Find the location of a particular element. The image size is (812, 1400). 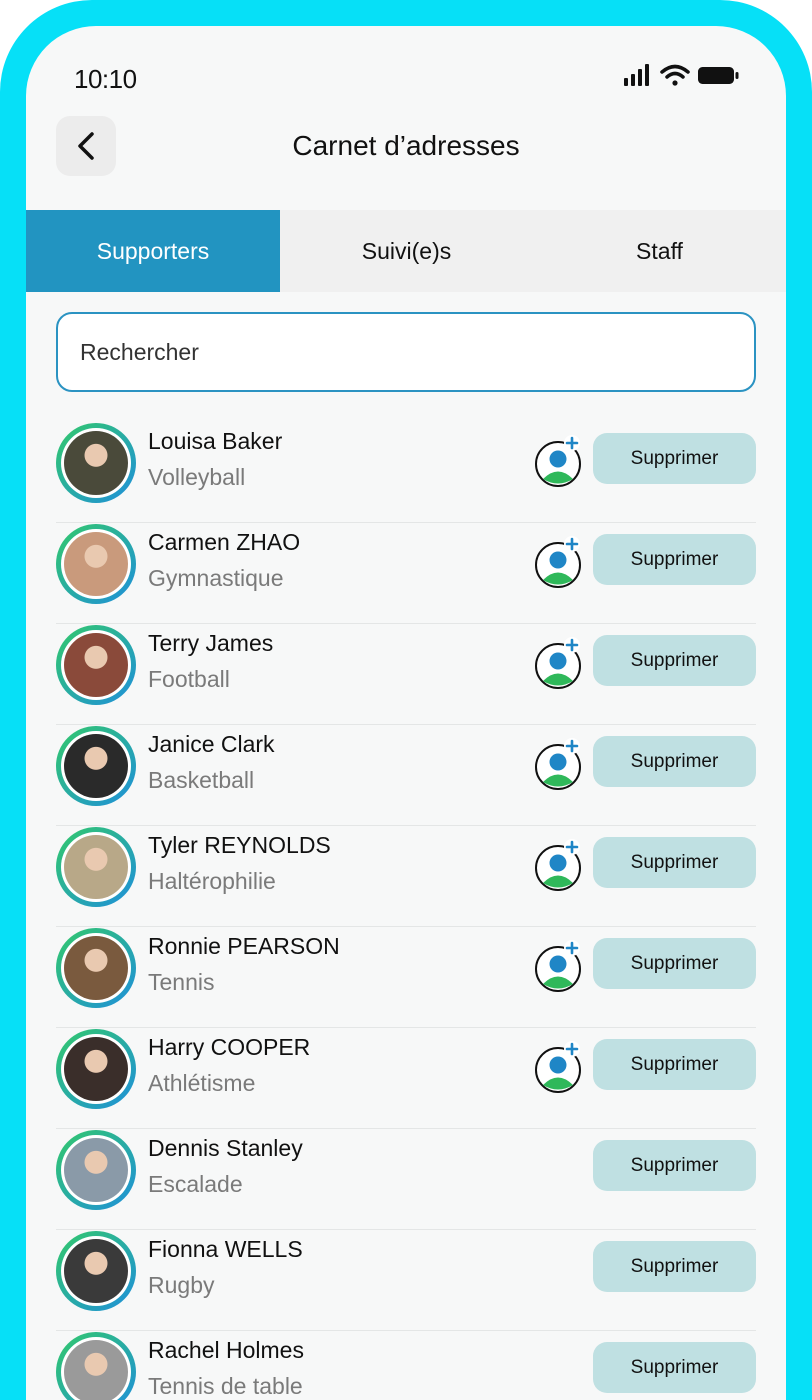

contact-name: Terry James is located at coordinates (211, 643).